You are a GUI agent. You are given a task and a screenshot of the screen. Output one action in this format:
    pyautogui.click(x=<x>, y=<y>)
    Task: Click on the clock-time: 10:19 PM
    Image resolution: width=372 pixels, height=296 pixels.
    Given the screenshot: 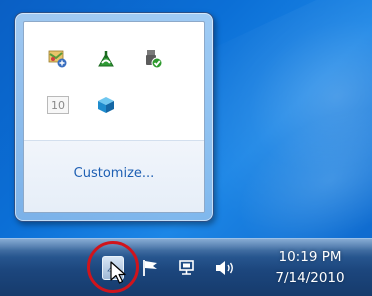 What is the action you would take?
    pyautogui.click(x=310, y=257)
    